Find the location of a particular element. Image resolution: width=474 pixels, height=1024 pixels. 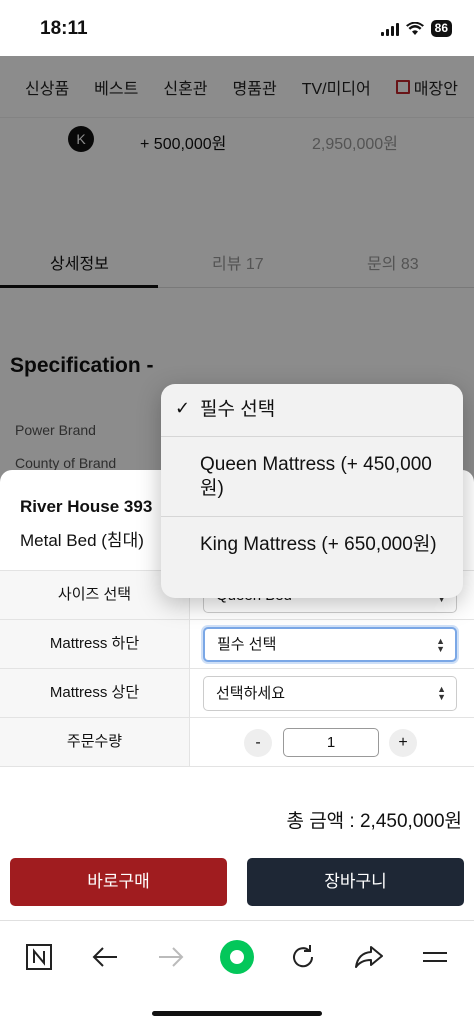

mattress-lower-select: 필수 선택 ▲ ▼ is located at coordinates (330, 644).